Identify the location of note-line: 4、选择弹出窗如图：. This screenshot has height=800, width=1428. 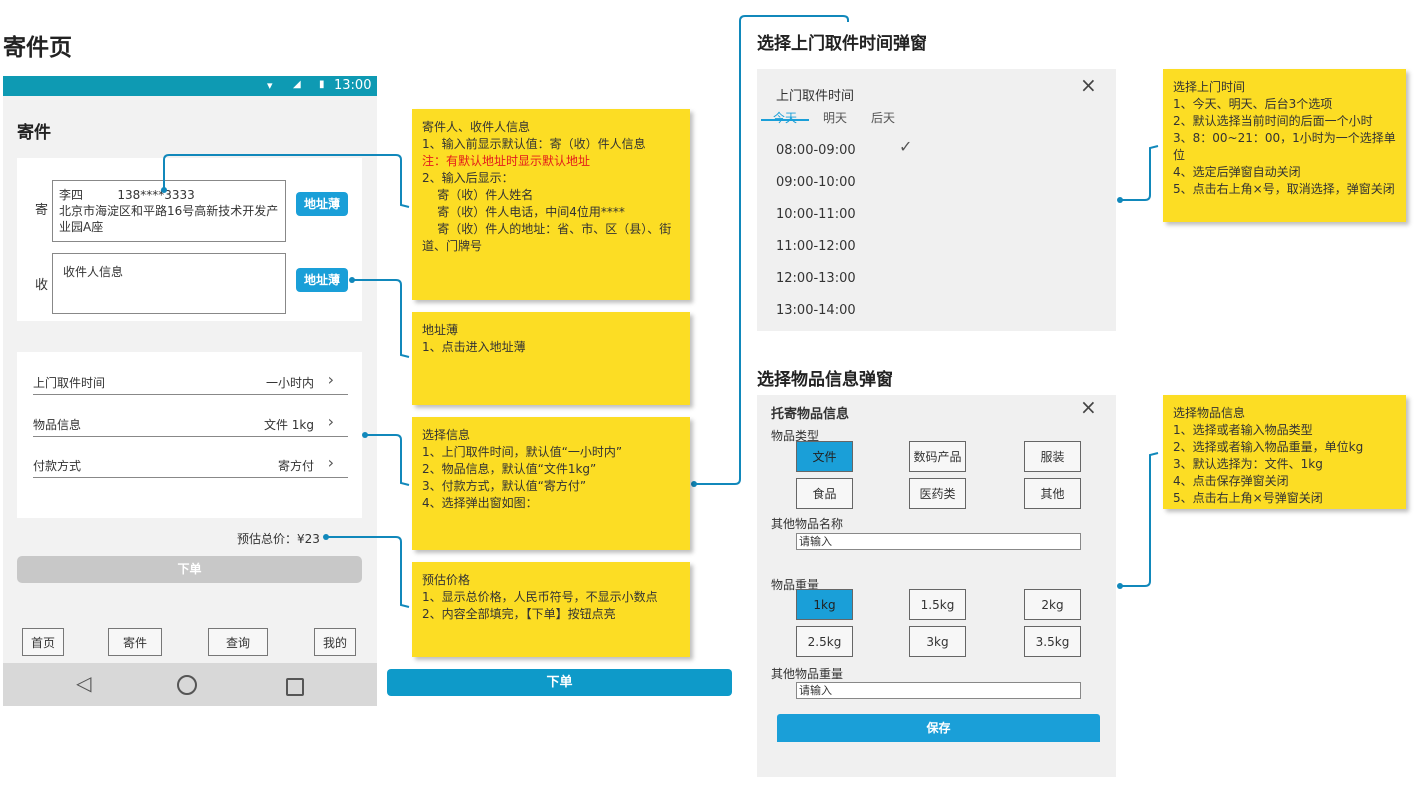
(480, 503).